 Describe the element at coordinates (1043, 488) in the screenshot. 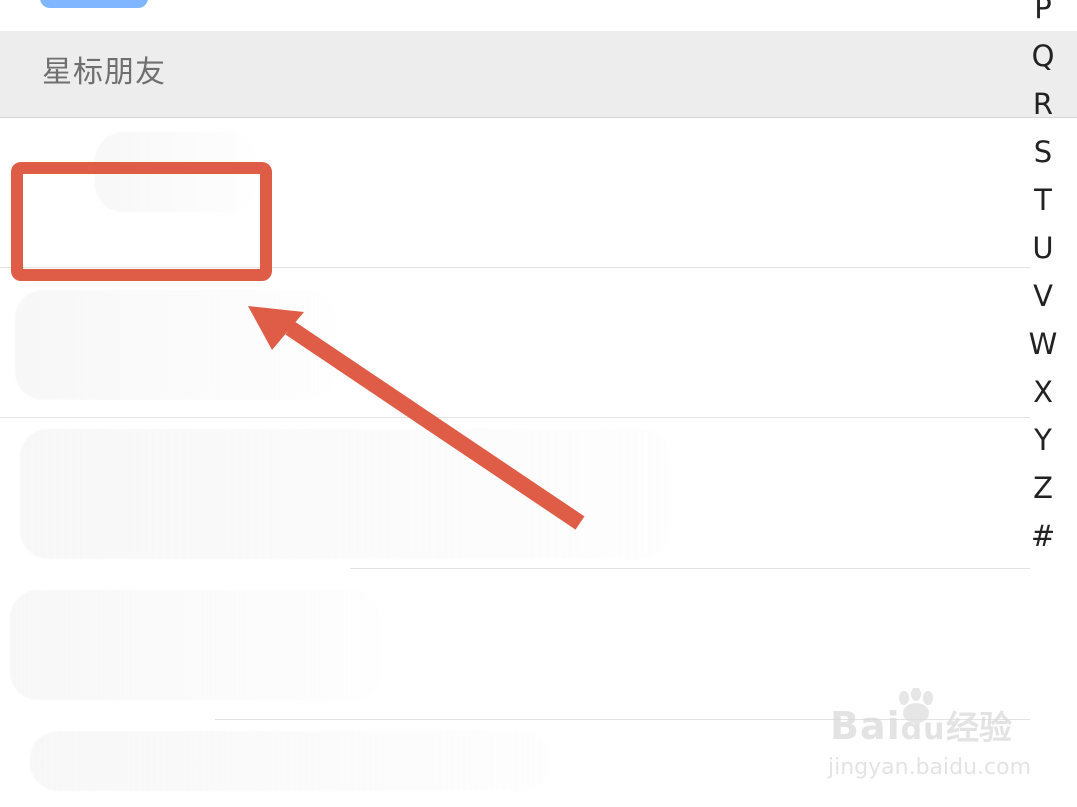

I see `index-letter: Z` at that location.